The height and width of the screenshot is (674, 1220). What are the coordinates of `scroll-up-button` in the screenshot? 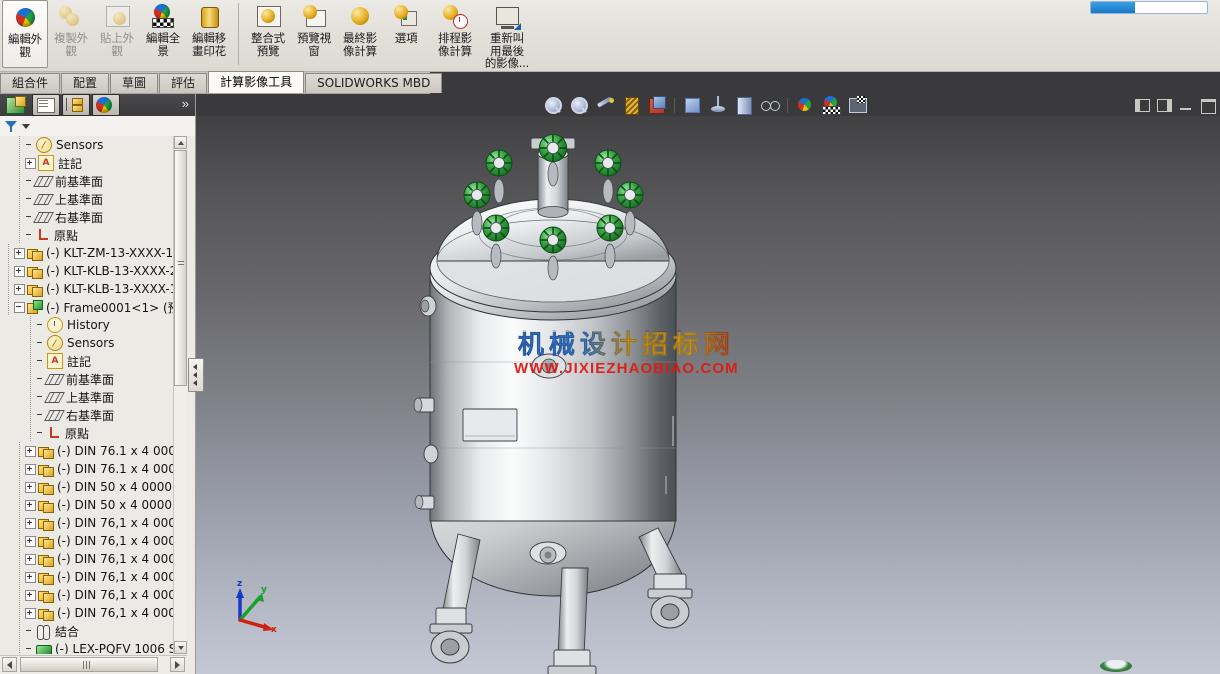 It's located at (180, 142).